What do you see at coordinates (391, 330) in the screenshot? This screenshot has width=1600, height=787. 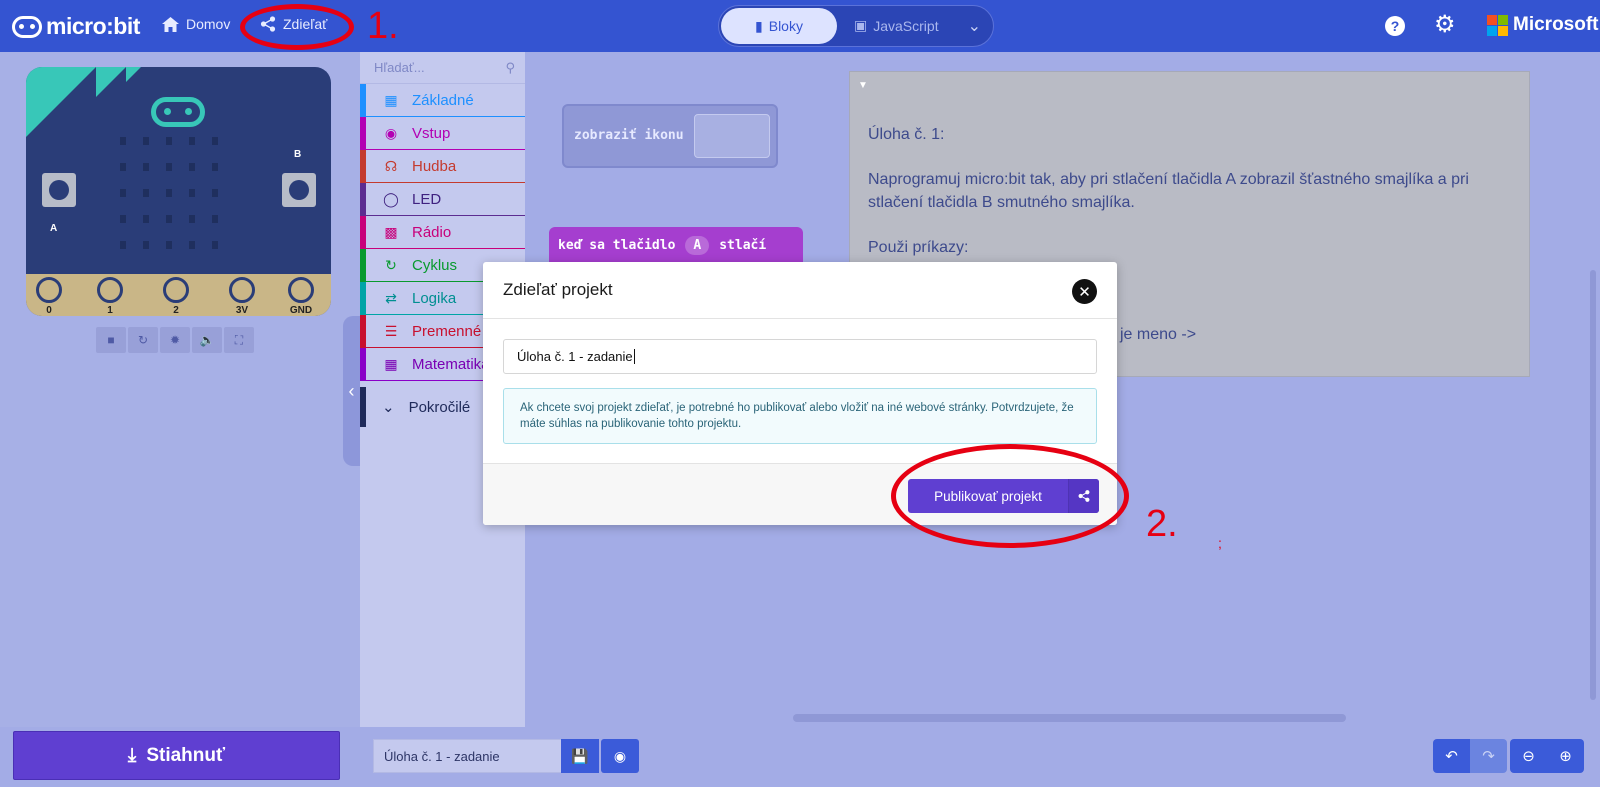 I see `lines-icon: ☰` at bounding box center [391, 330].